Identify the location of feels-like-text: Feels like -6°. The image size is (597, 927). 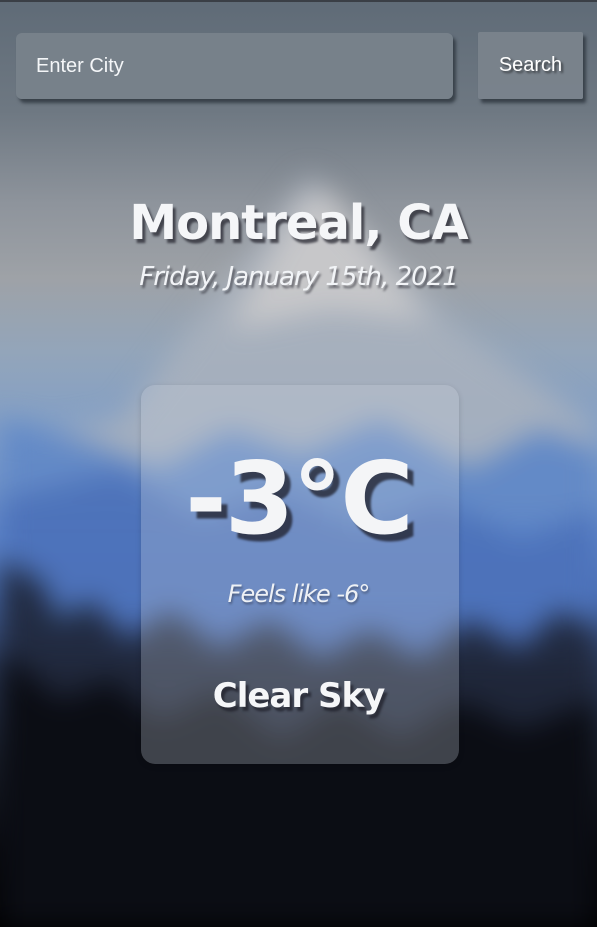
(299, 594).